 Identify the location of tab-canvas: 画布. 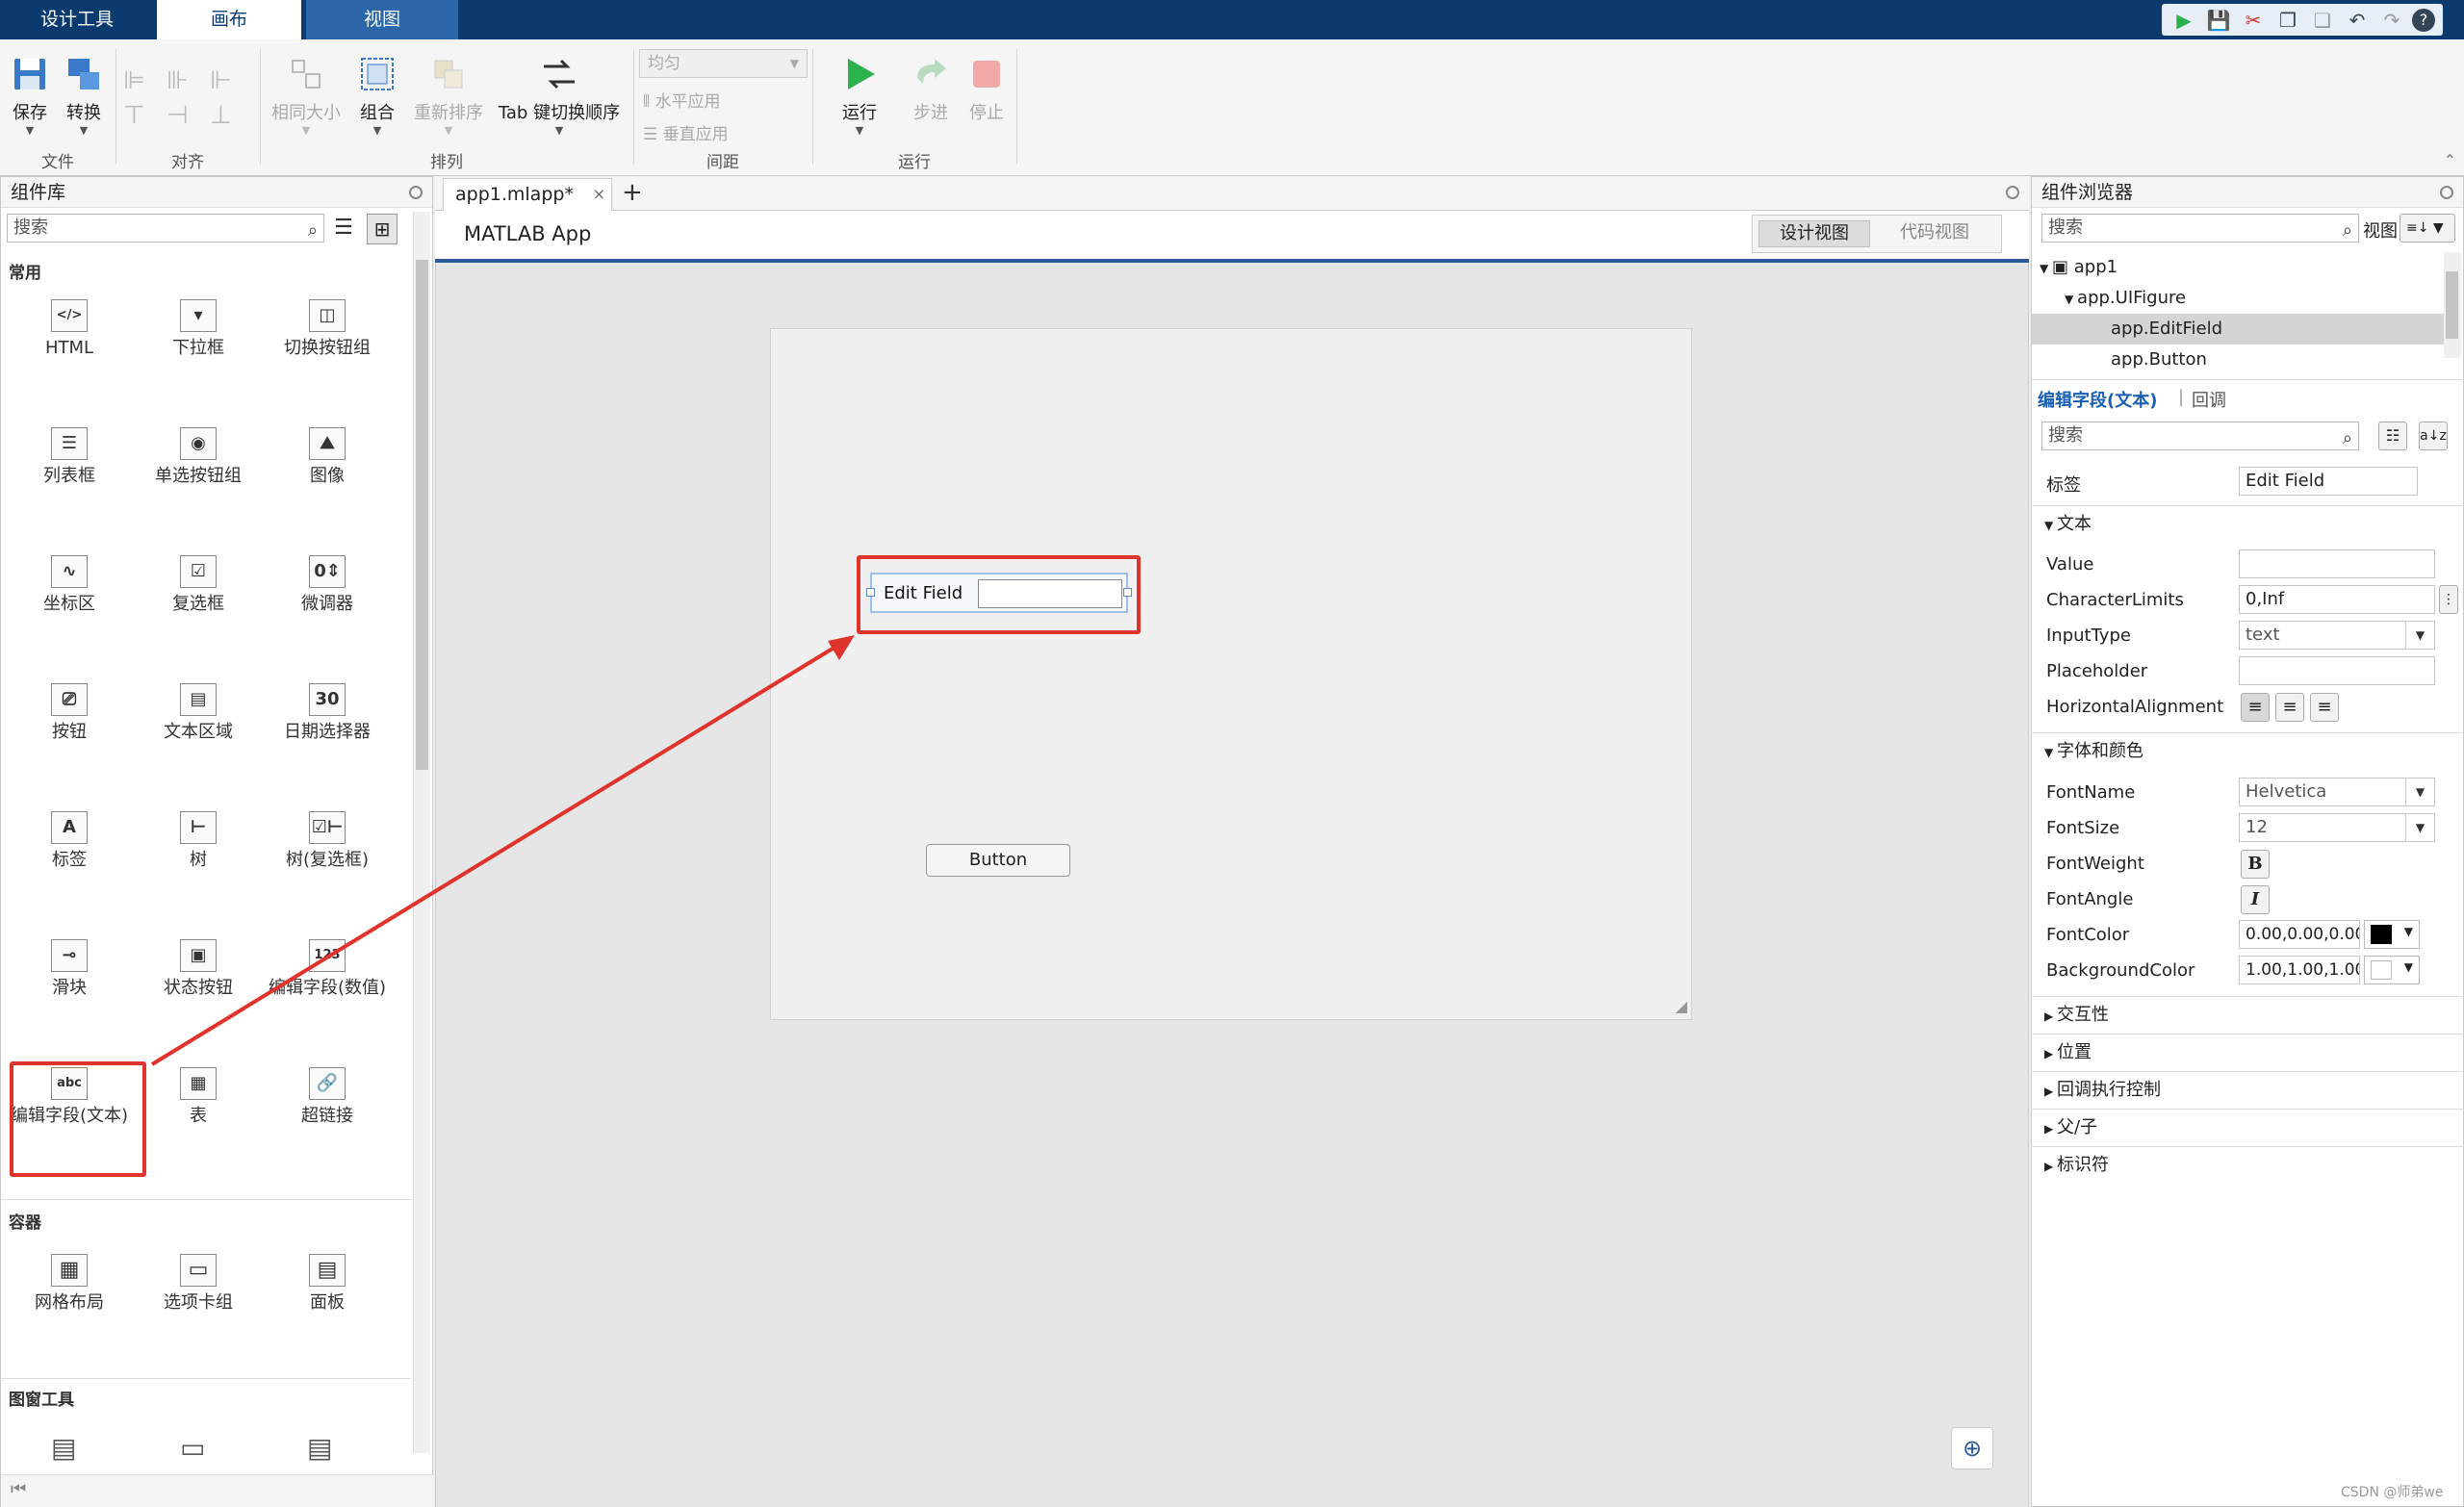
(229, 19).